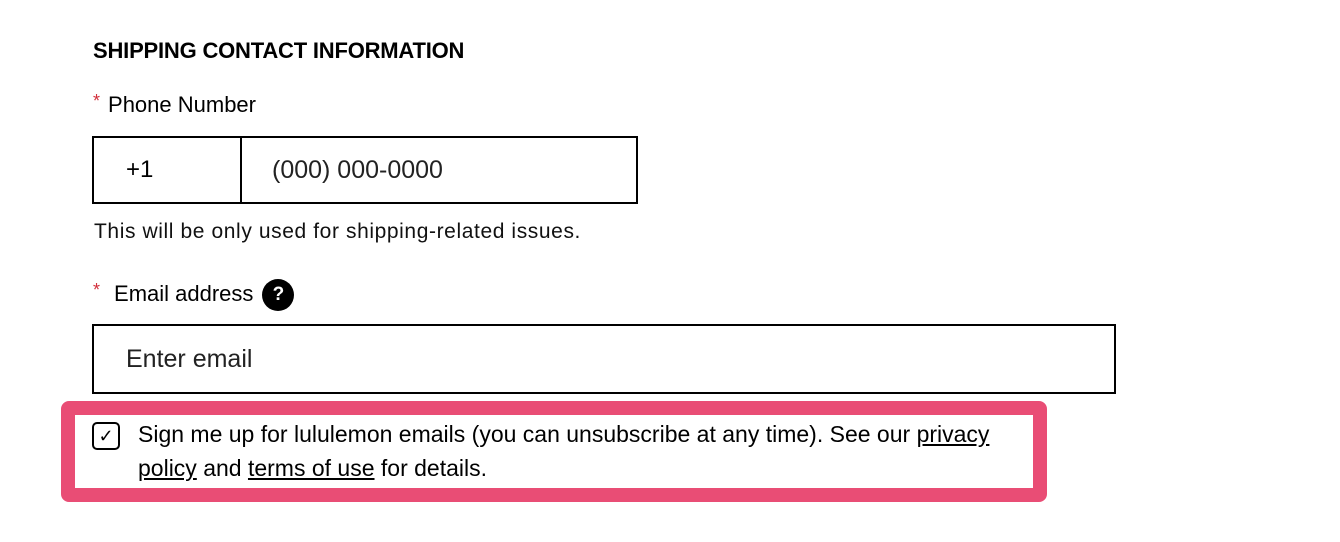  I want to click on phone-label: * Phone Number, so click(174, 104).